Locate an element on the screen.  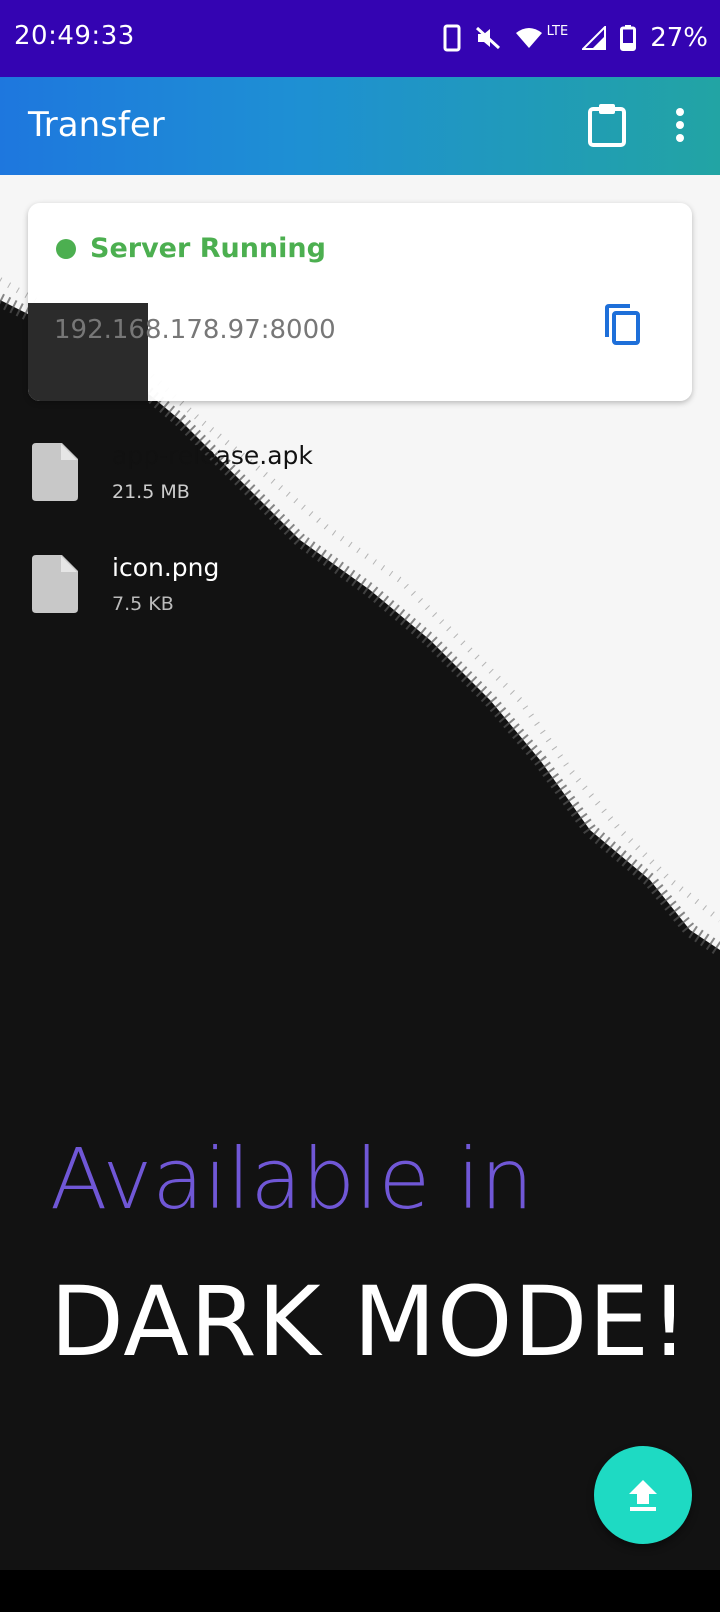
battery-percent: 27% is located at coordinates (679, 38).